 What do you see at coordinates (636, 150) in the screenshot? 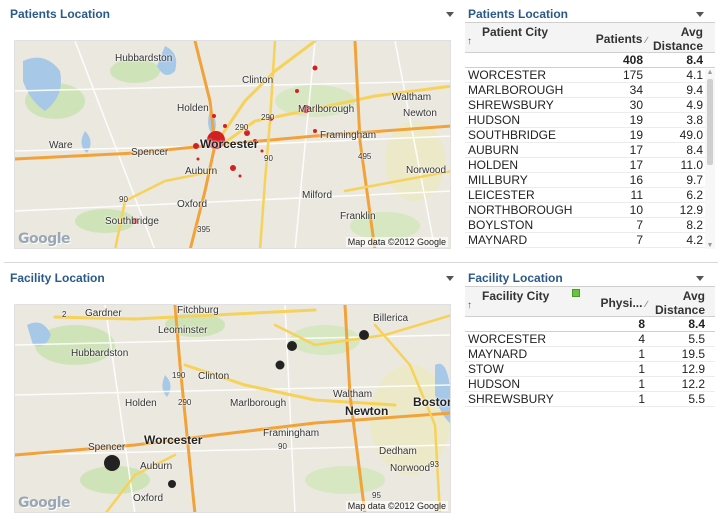
I see `count-cell: 17` at bounding box center [636, 150].